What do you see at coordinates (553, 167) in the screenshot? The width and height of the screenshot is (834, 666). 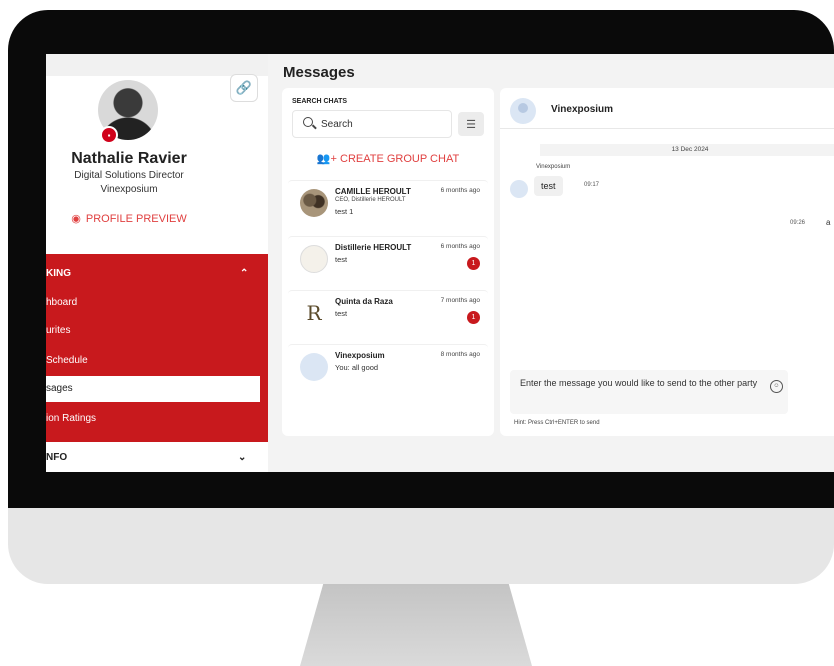 I see `message-sender: Vinexposium` at bounding box center [553, 167].